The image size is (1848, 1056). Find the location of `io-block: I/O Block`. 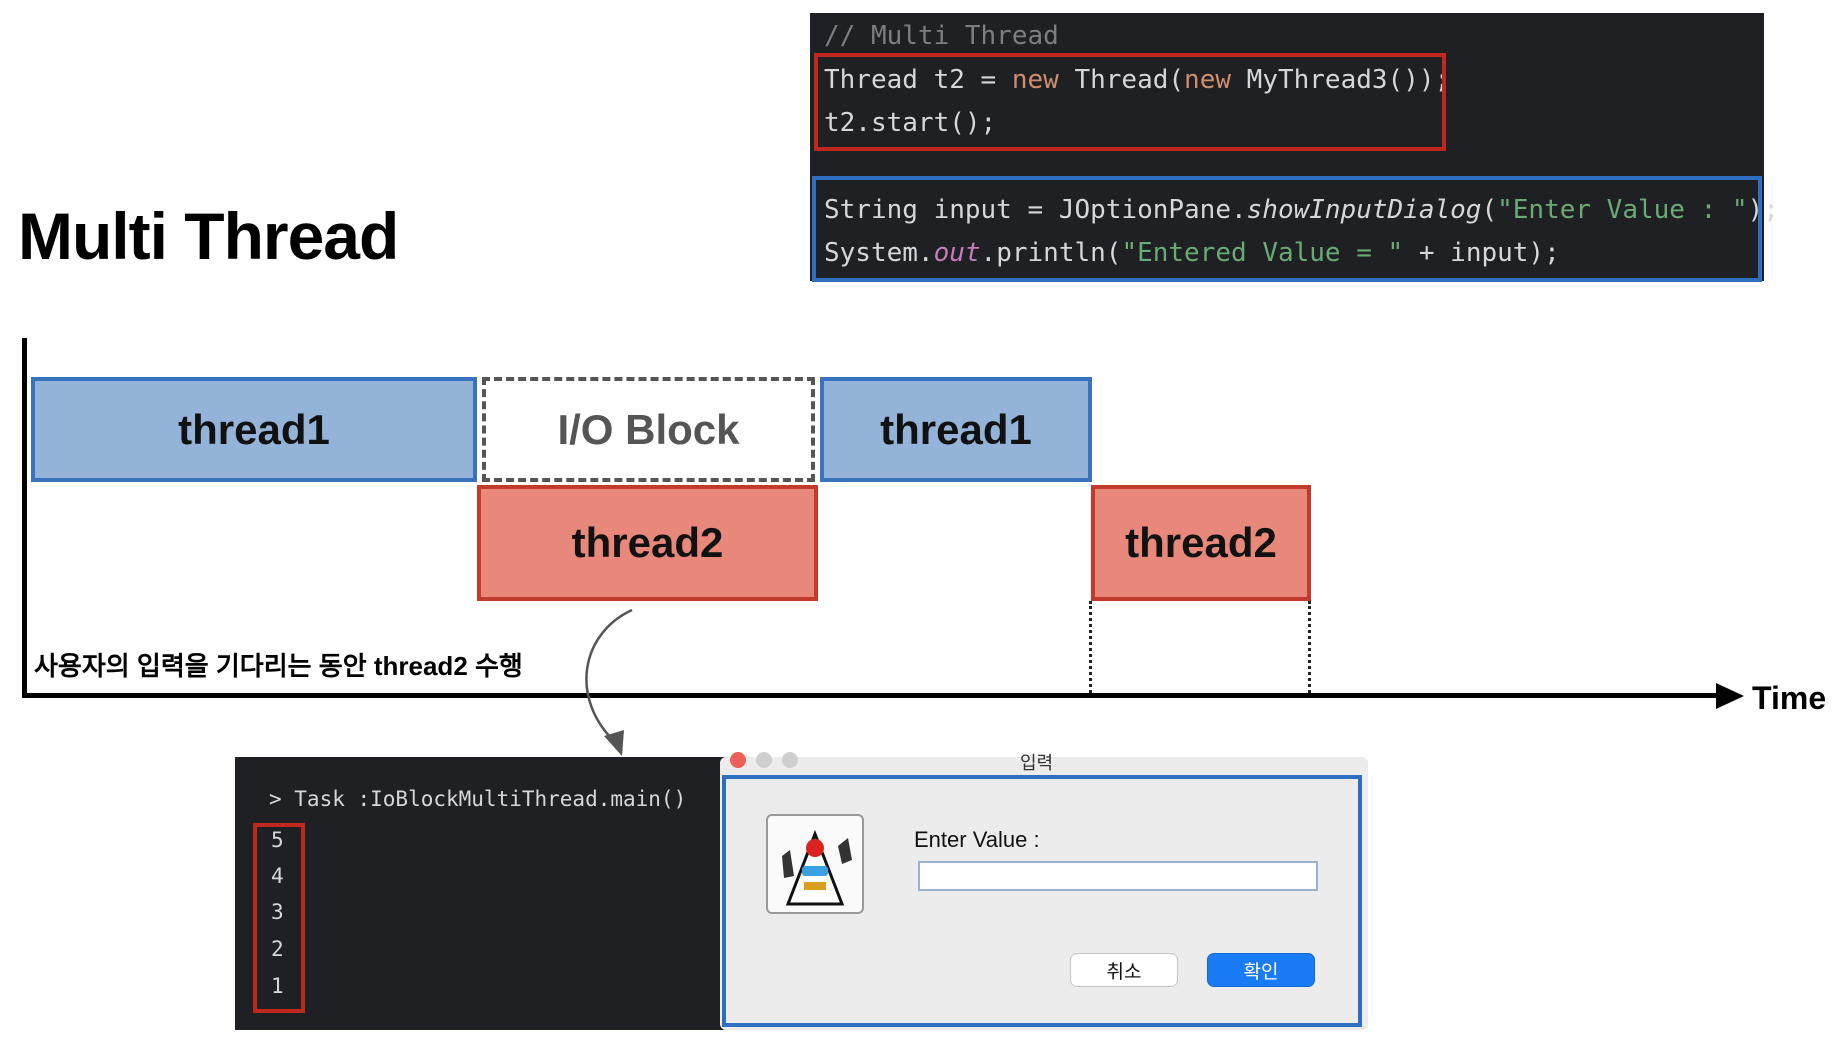

io-block: I/O Block is located at coordinates (648, 429).